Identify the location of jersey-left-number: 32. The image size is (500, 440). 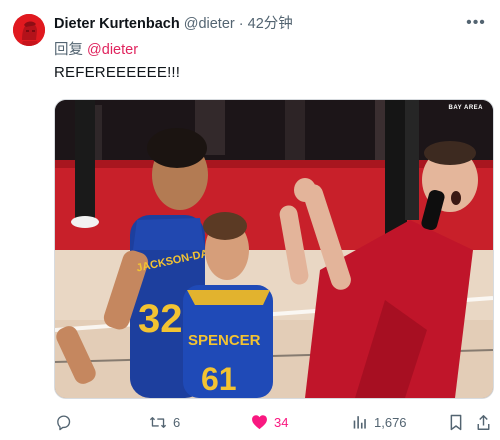
(160, 319).